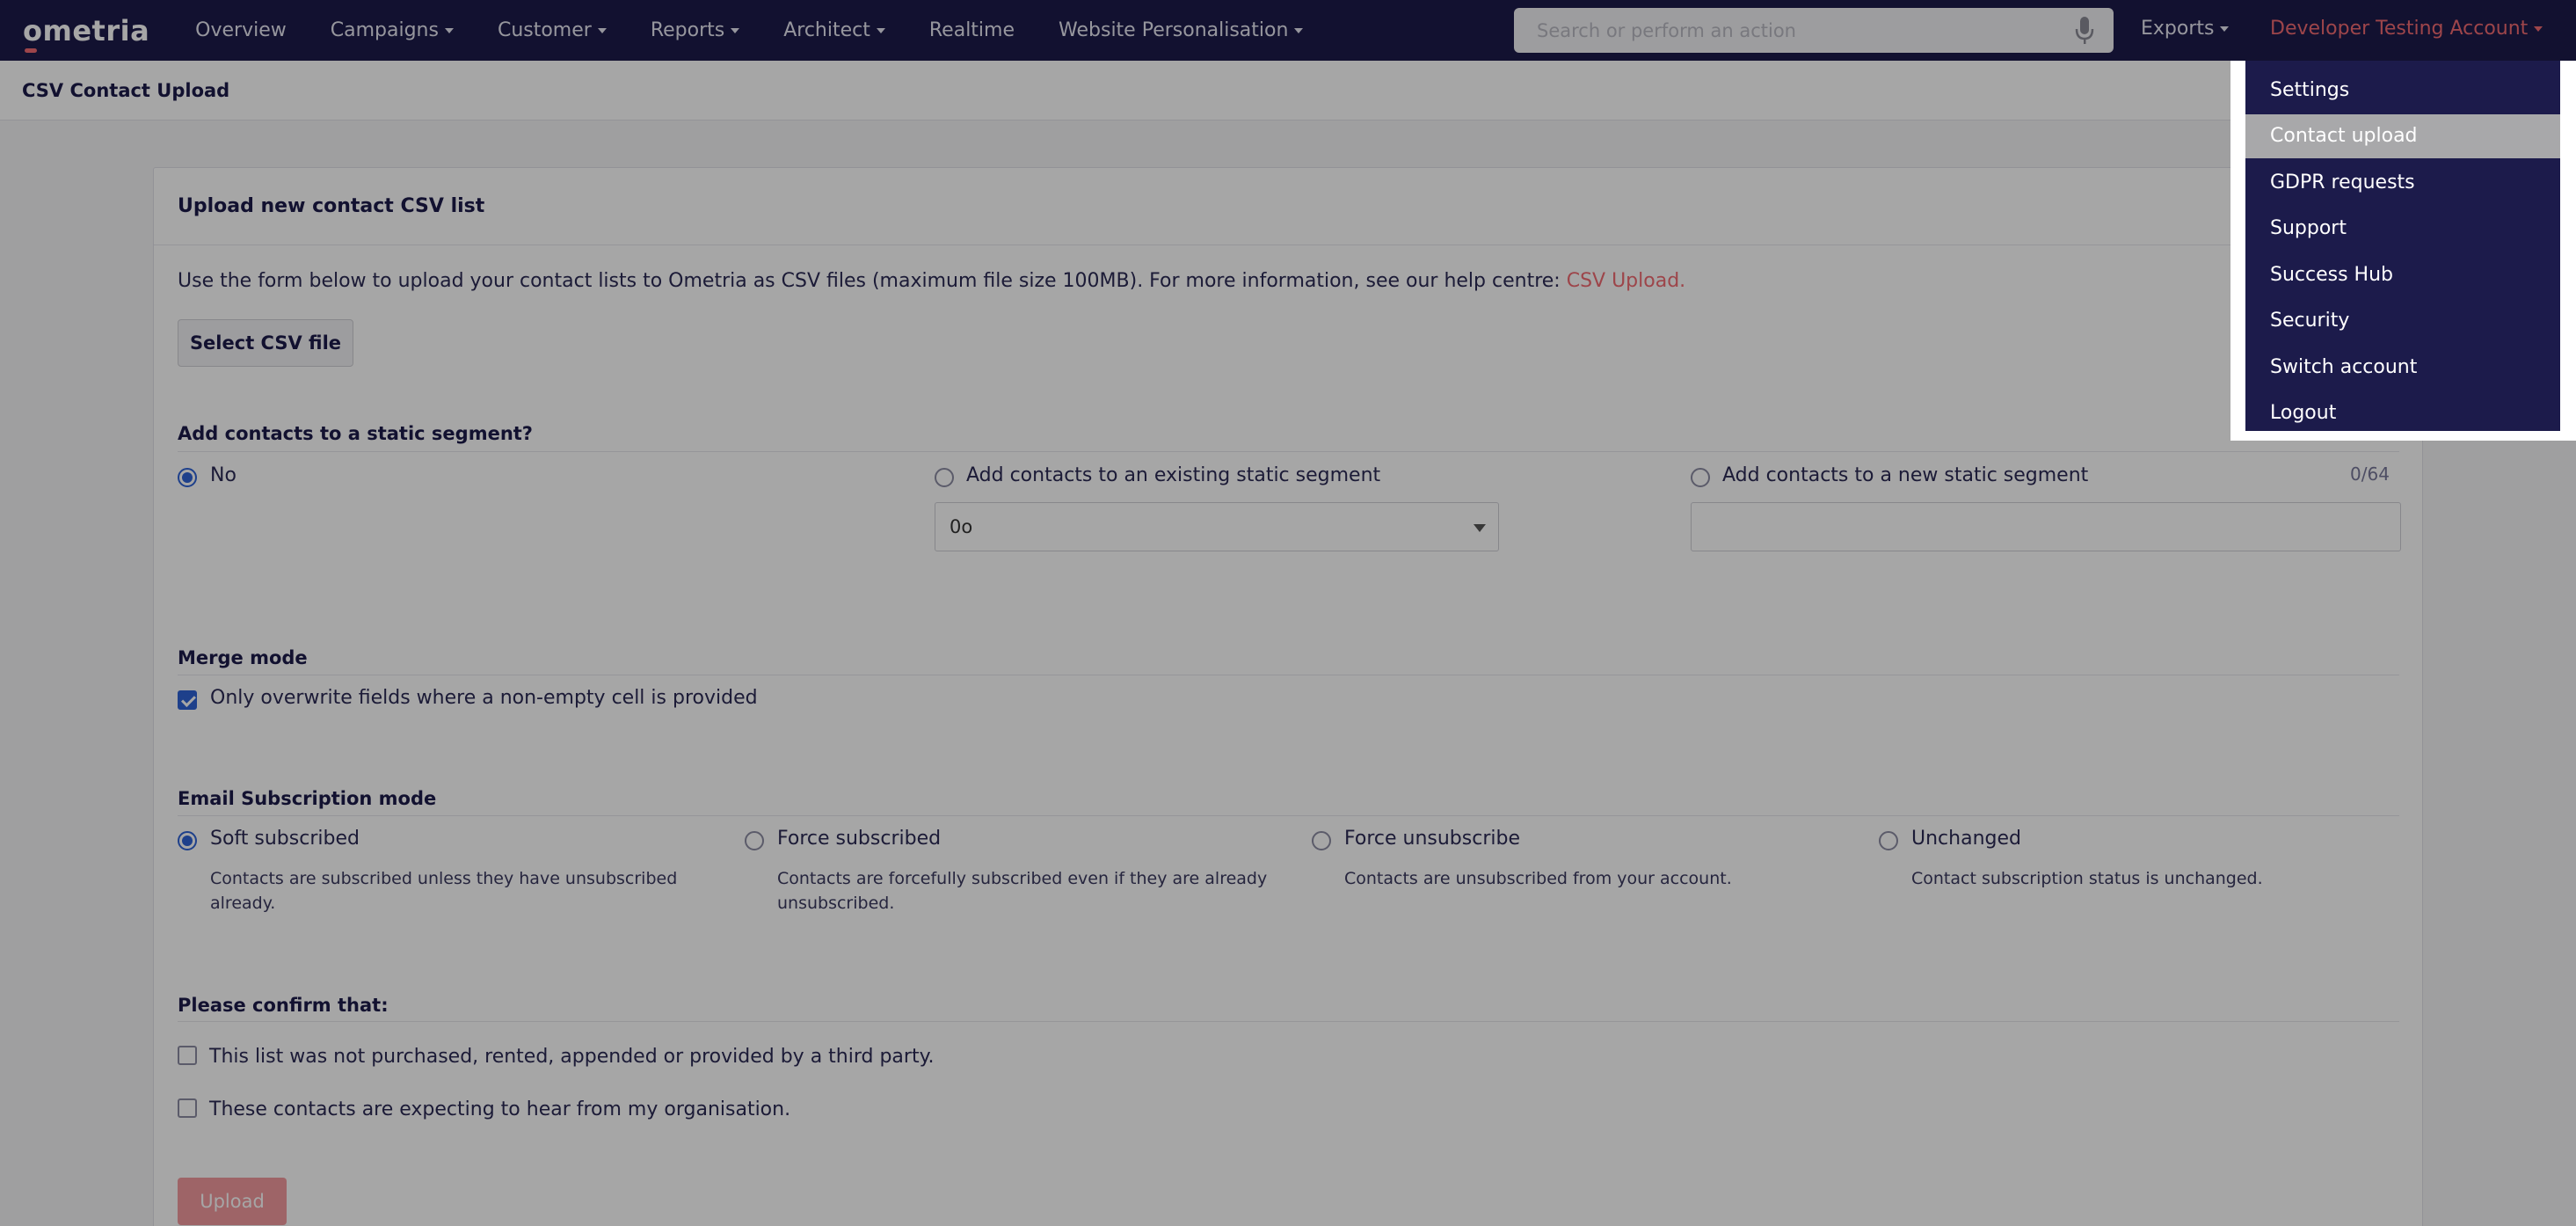 This screenshot has width=2576, height=1226. What do you see at coordinates (2402, 274) in the screenshot?
I see `menu-item-success-hub: Success Hub` at bounding box center [2402, 274].